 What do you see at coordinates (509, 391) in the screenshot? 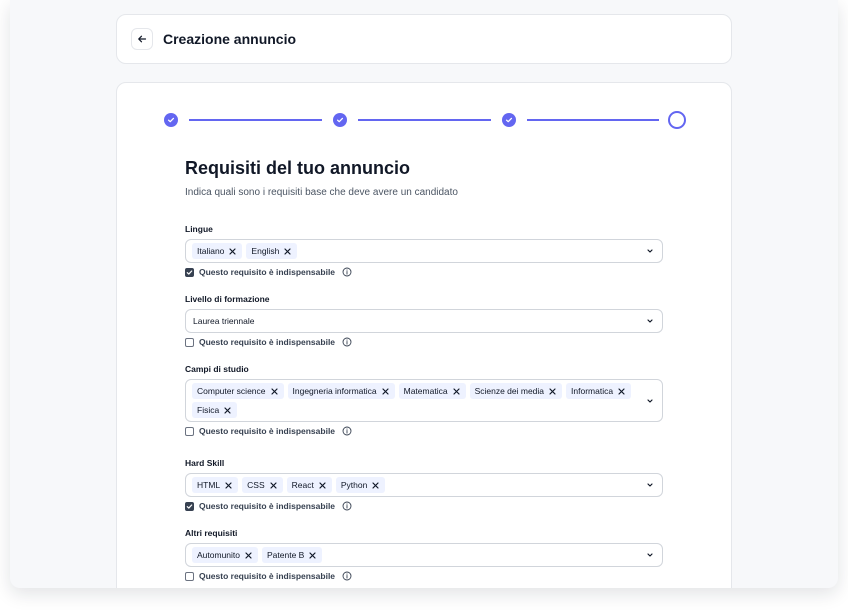
I see `chip-label: Scienze dei media` at bounding box center [509, 391].